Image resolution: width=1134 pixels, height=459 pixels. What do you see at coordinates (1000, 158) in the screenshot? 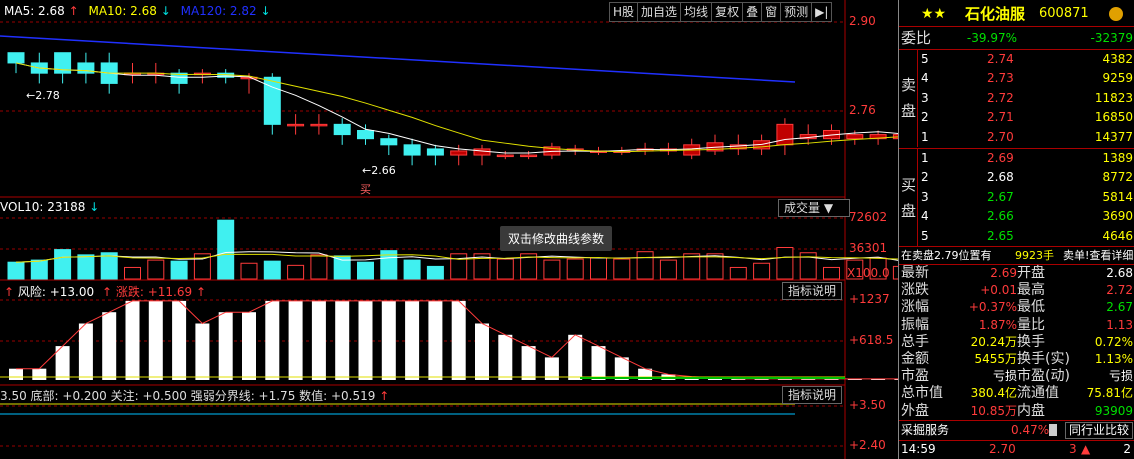
I see `order-price: 2.69` at bounding box center [1000, 158].